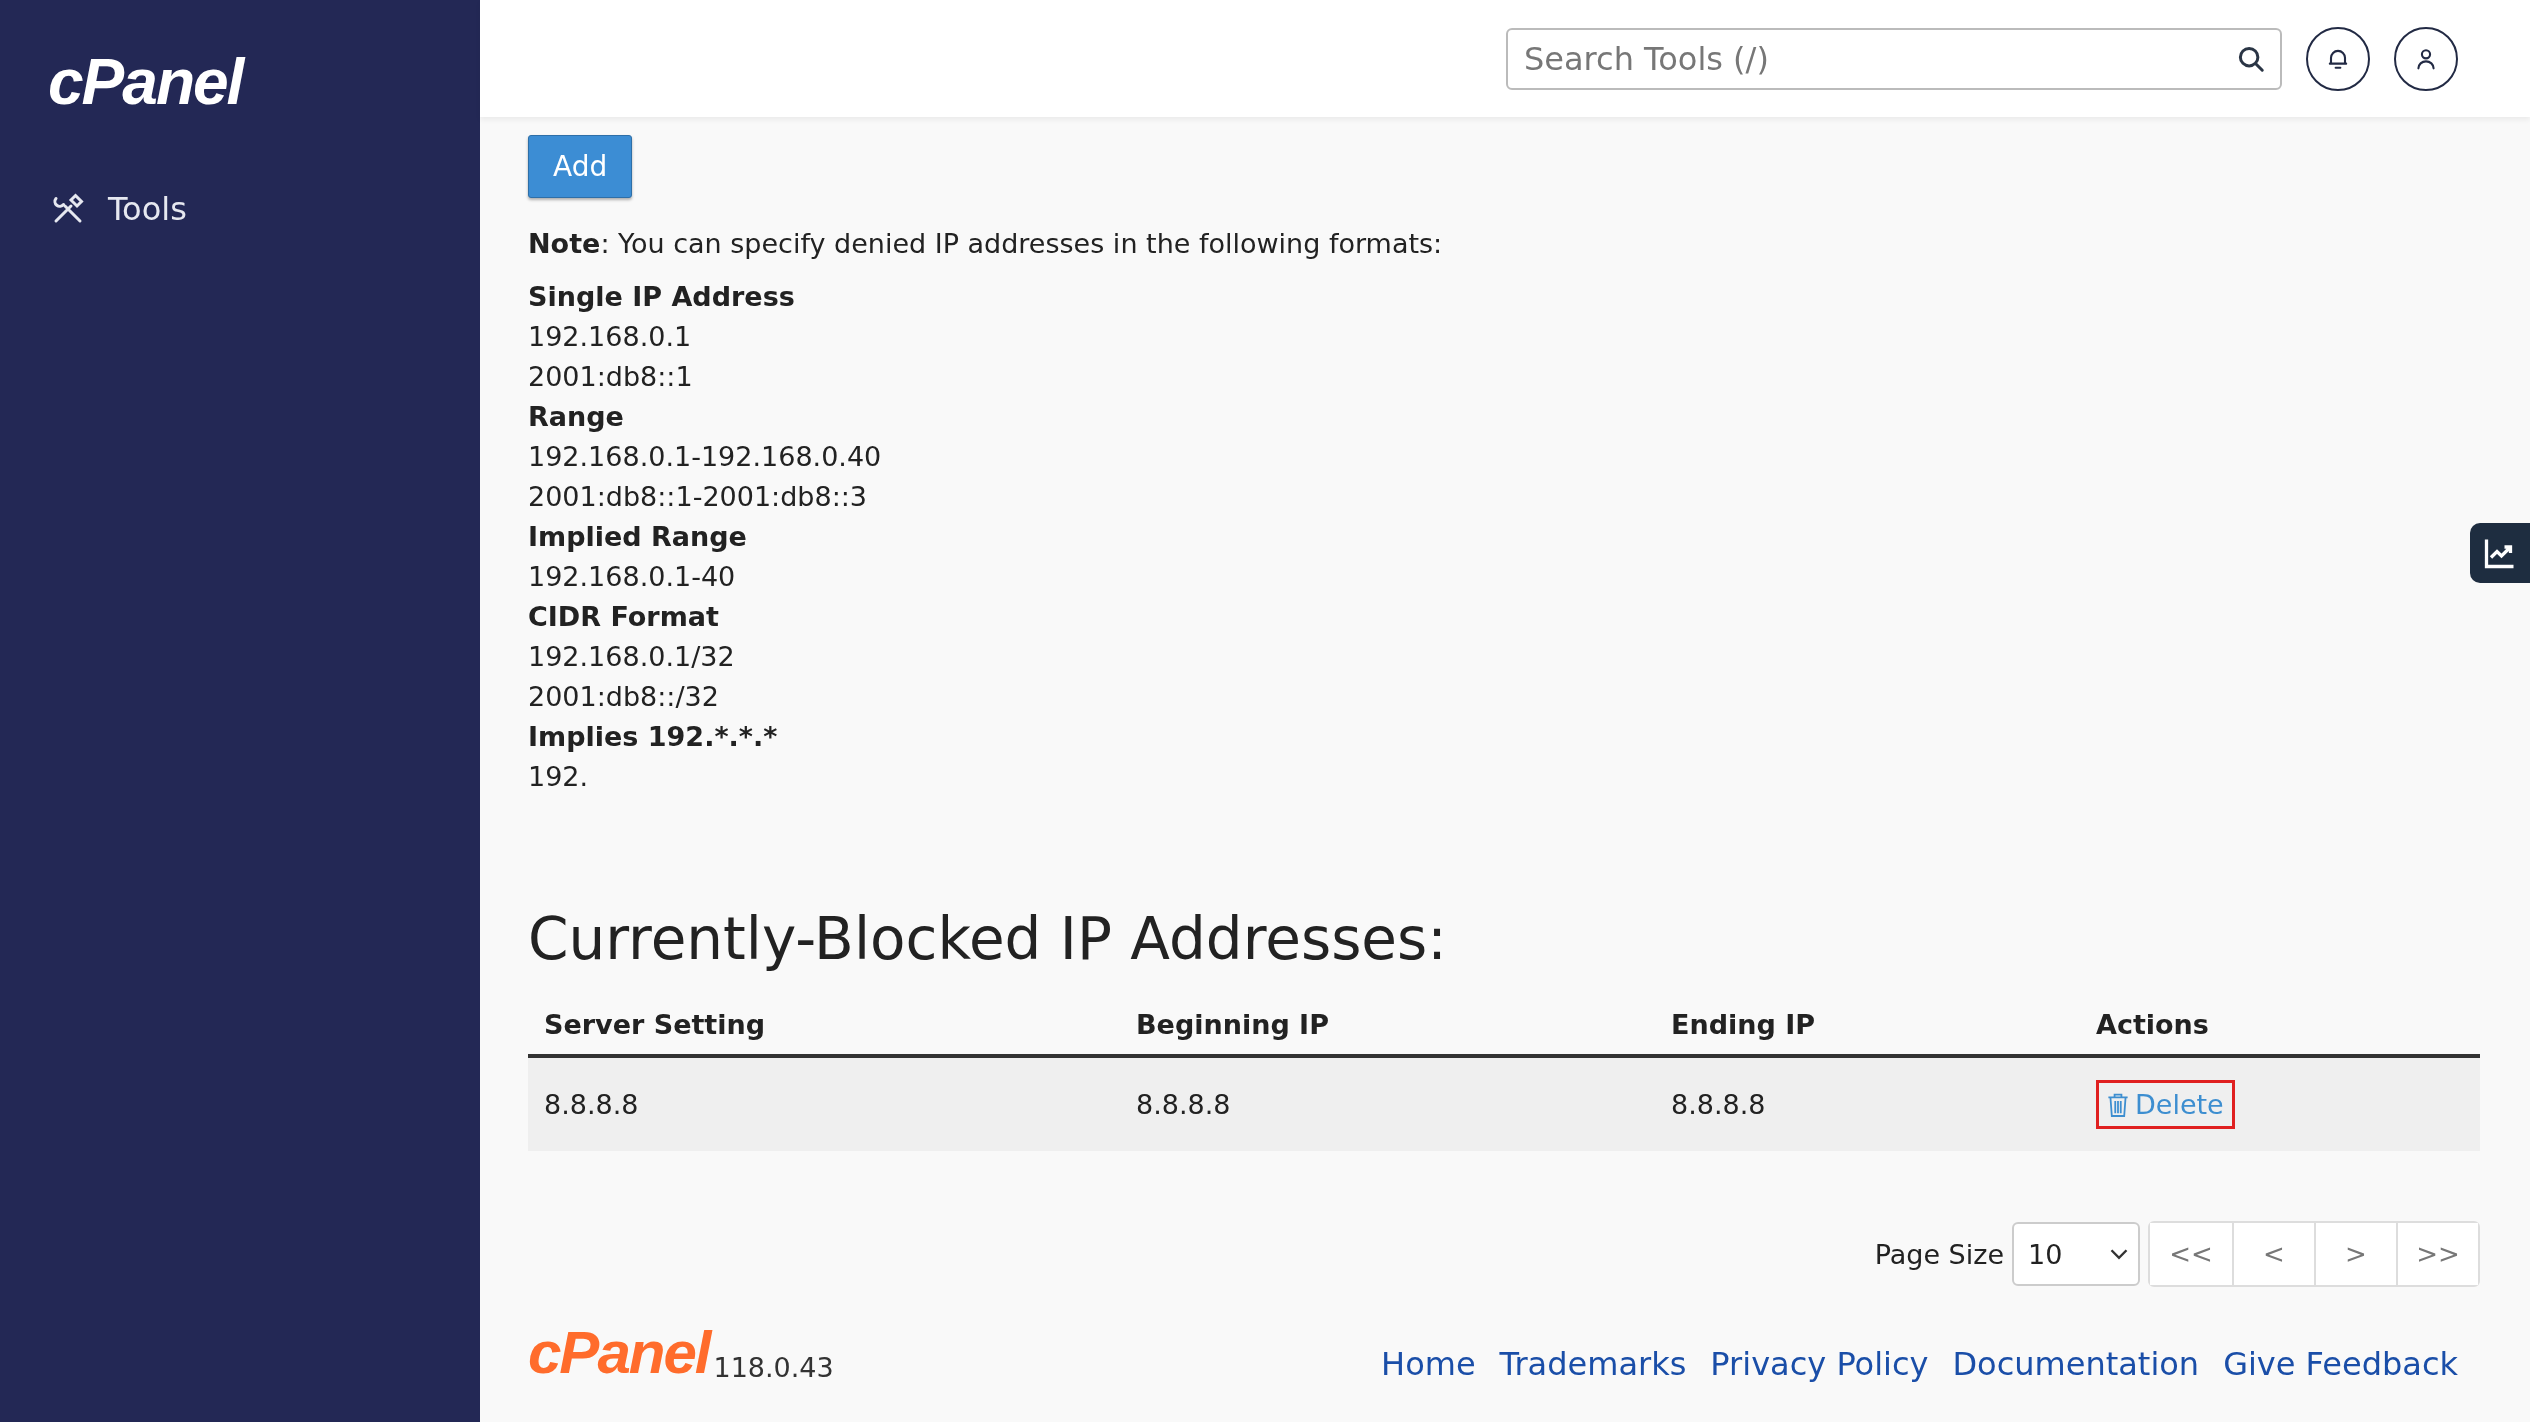 Image resolution: width=2530 pixels, height=1422 pixels. What do you see at coordinates (559, 777) in the screenshot?
I see `format-example: 192.` at bounding box center [559, 777].